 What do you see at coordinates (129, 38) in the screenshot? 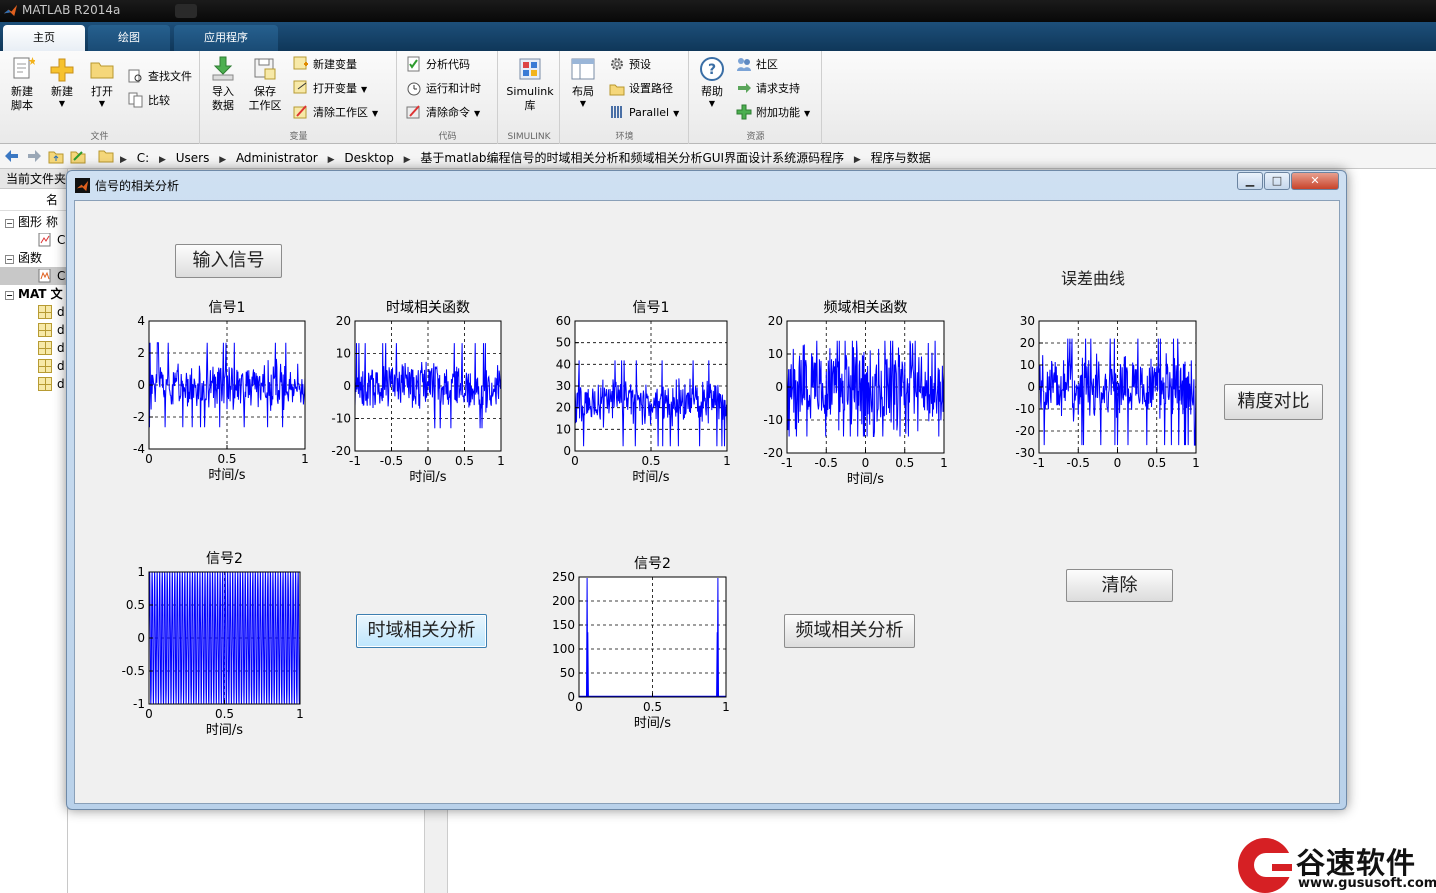
I see `tab-plots: 绘图` at bounding box center [129, 38].